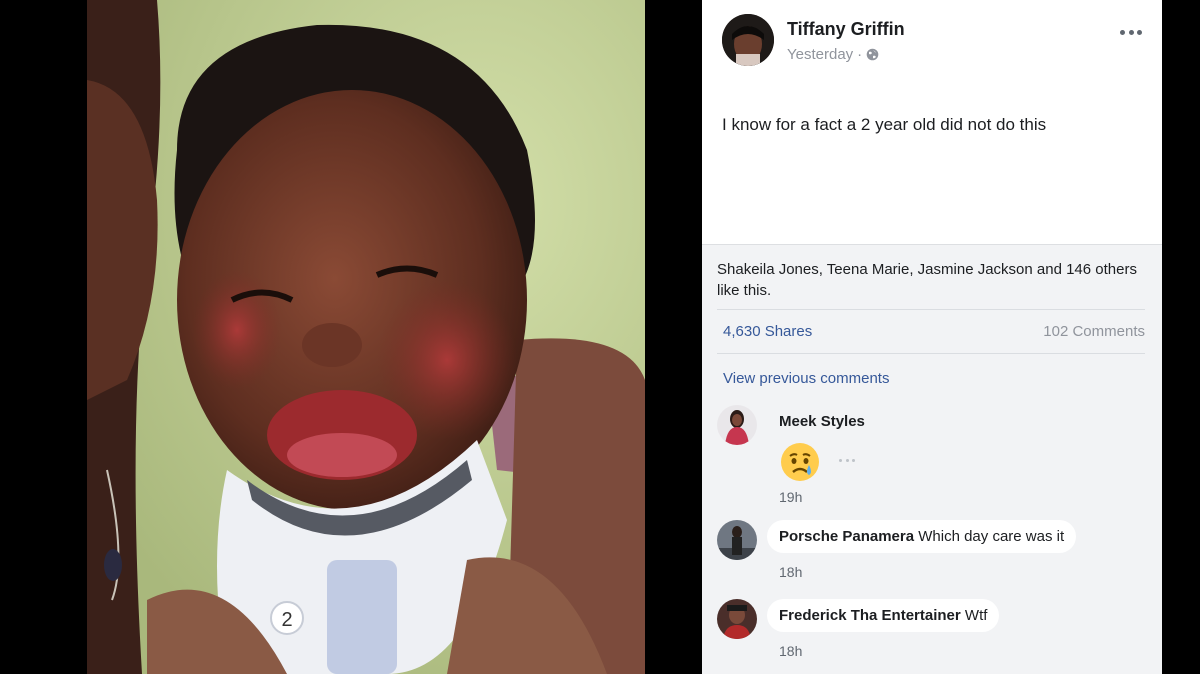 This screenshot has width=1200, height=674. Describe the element at coordinates (1094, 331) in the screenshot. I see `comments-count: 102 Comments` at that location.